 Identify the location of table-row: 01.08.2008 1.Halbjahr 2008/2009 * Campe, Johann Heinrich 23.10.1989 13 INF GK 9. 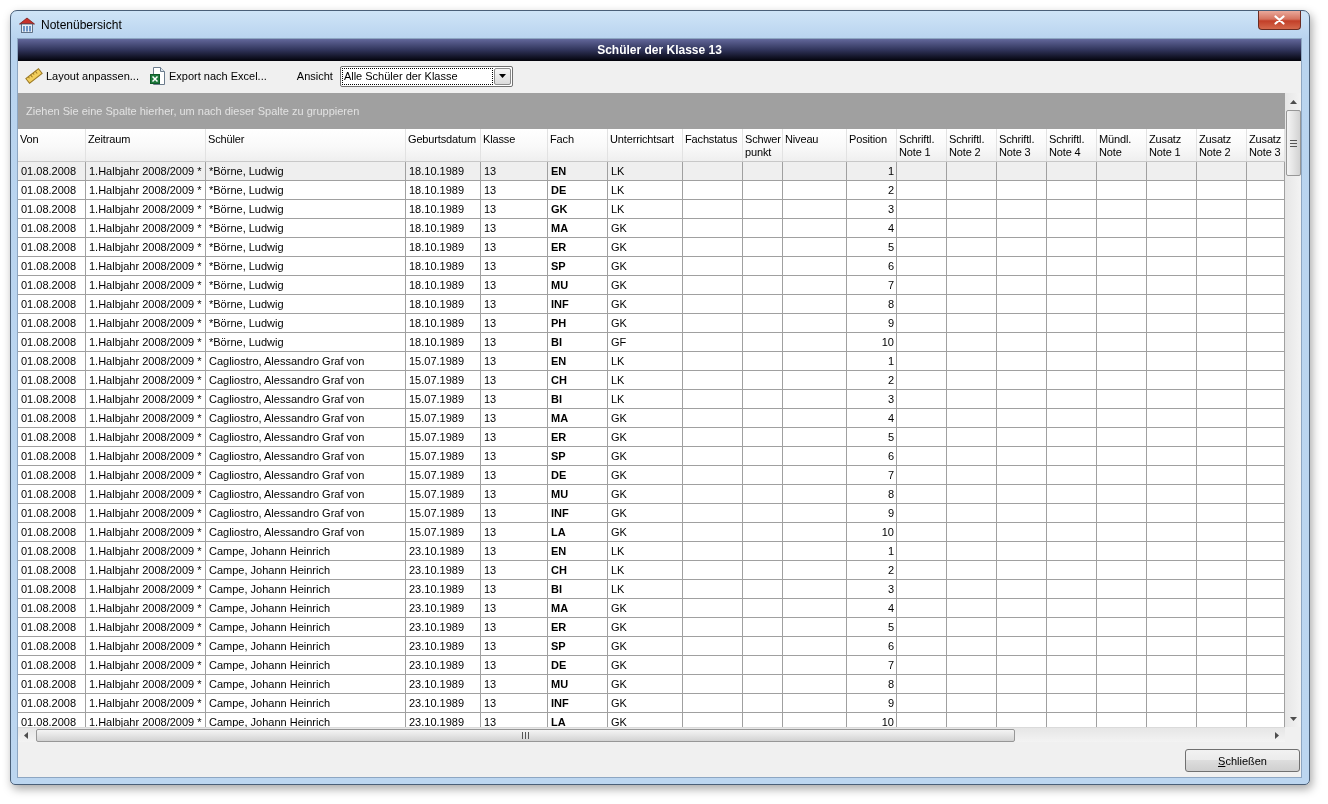
(651, 703).